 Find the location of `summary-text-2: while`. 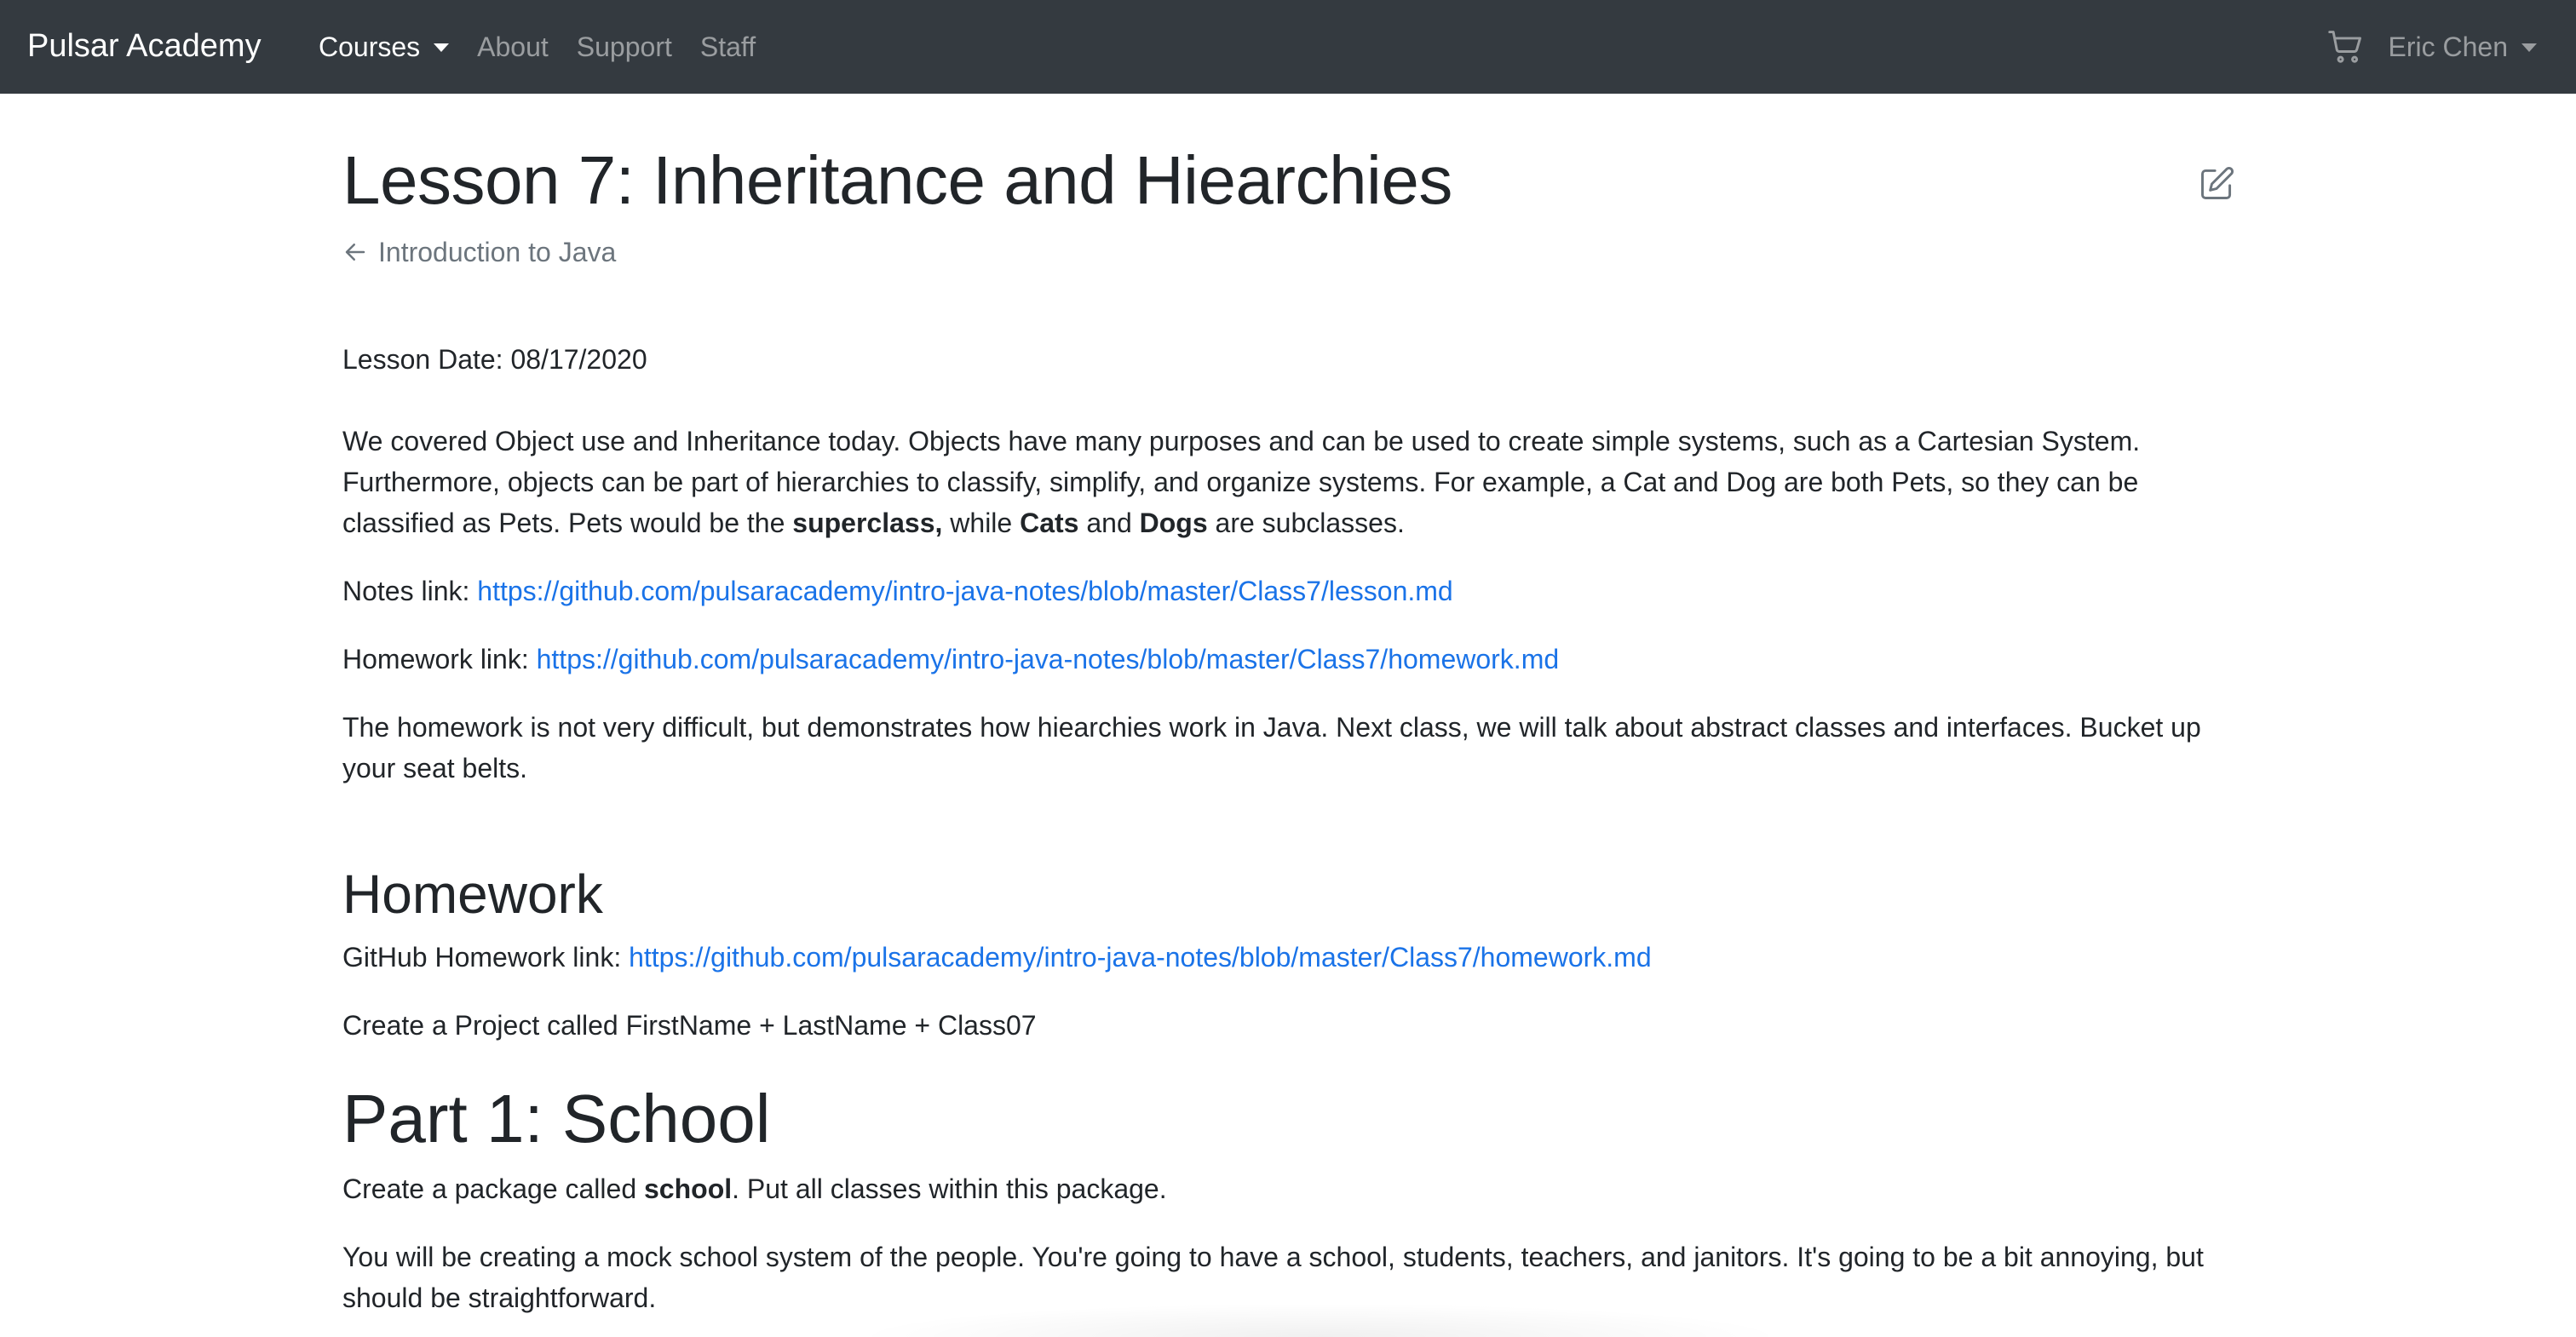

summary-text-2: while is located at coordinates (982, 523).